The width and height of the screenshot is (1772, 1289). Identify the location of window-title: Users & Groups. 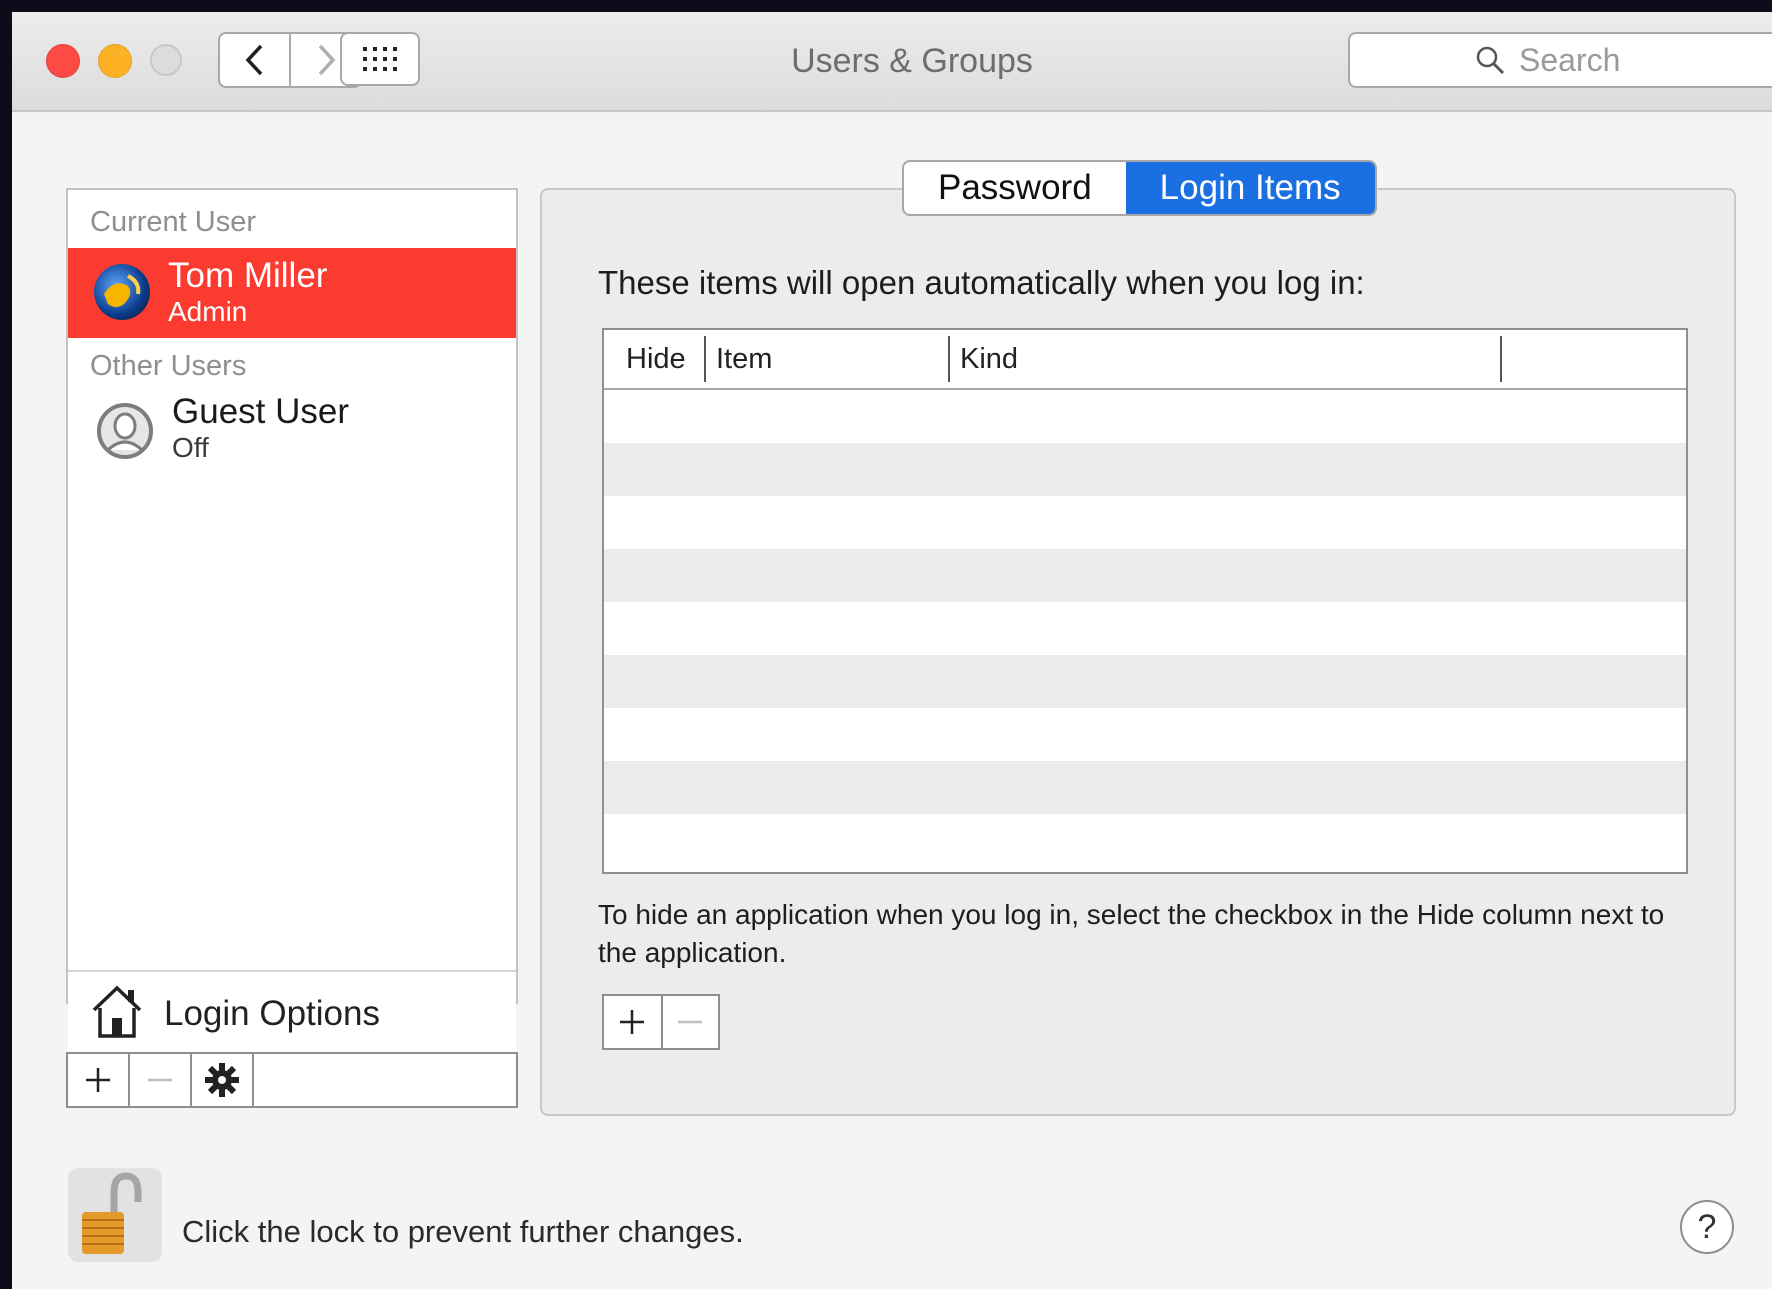
(912, 61).